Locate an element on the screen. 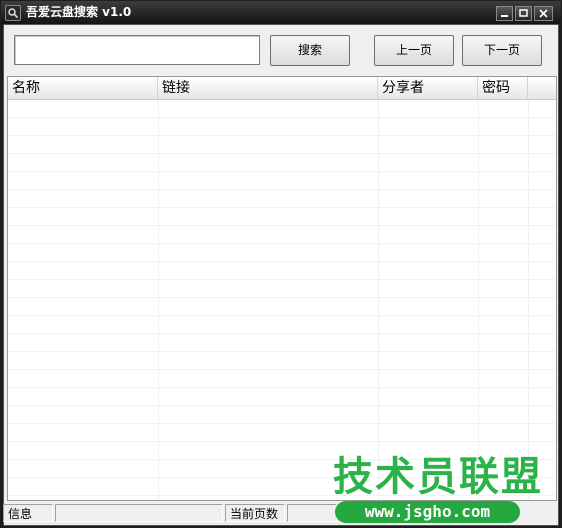 The width and height of the screenshot is (562, 528). status-page-label: 当前页数 is located at coordinates (255, 513).